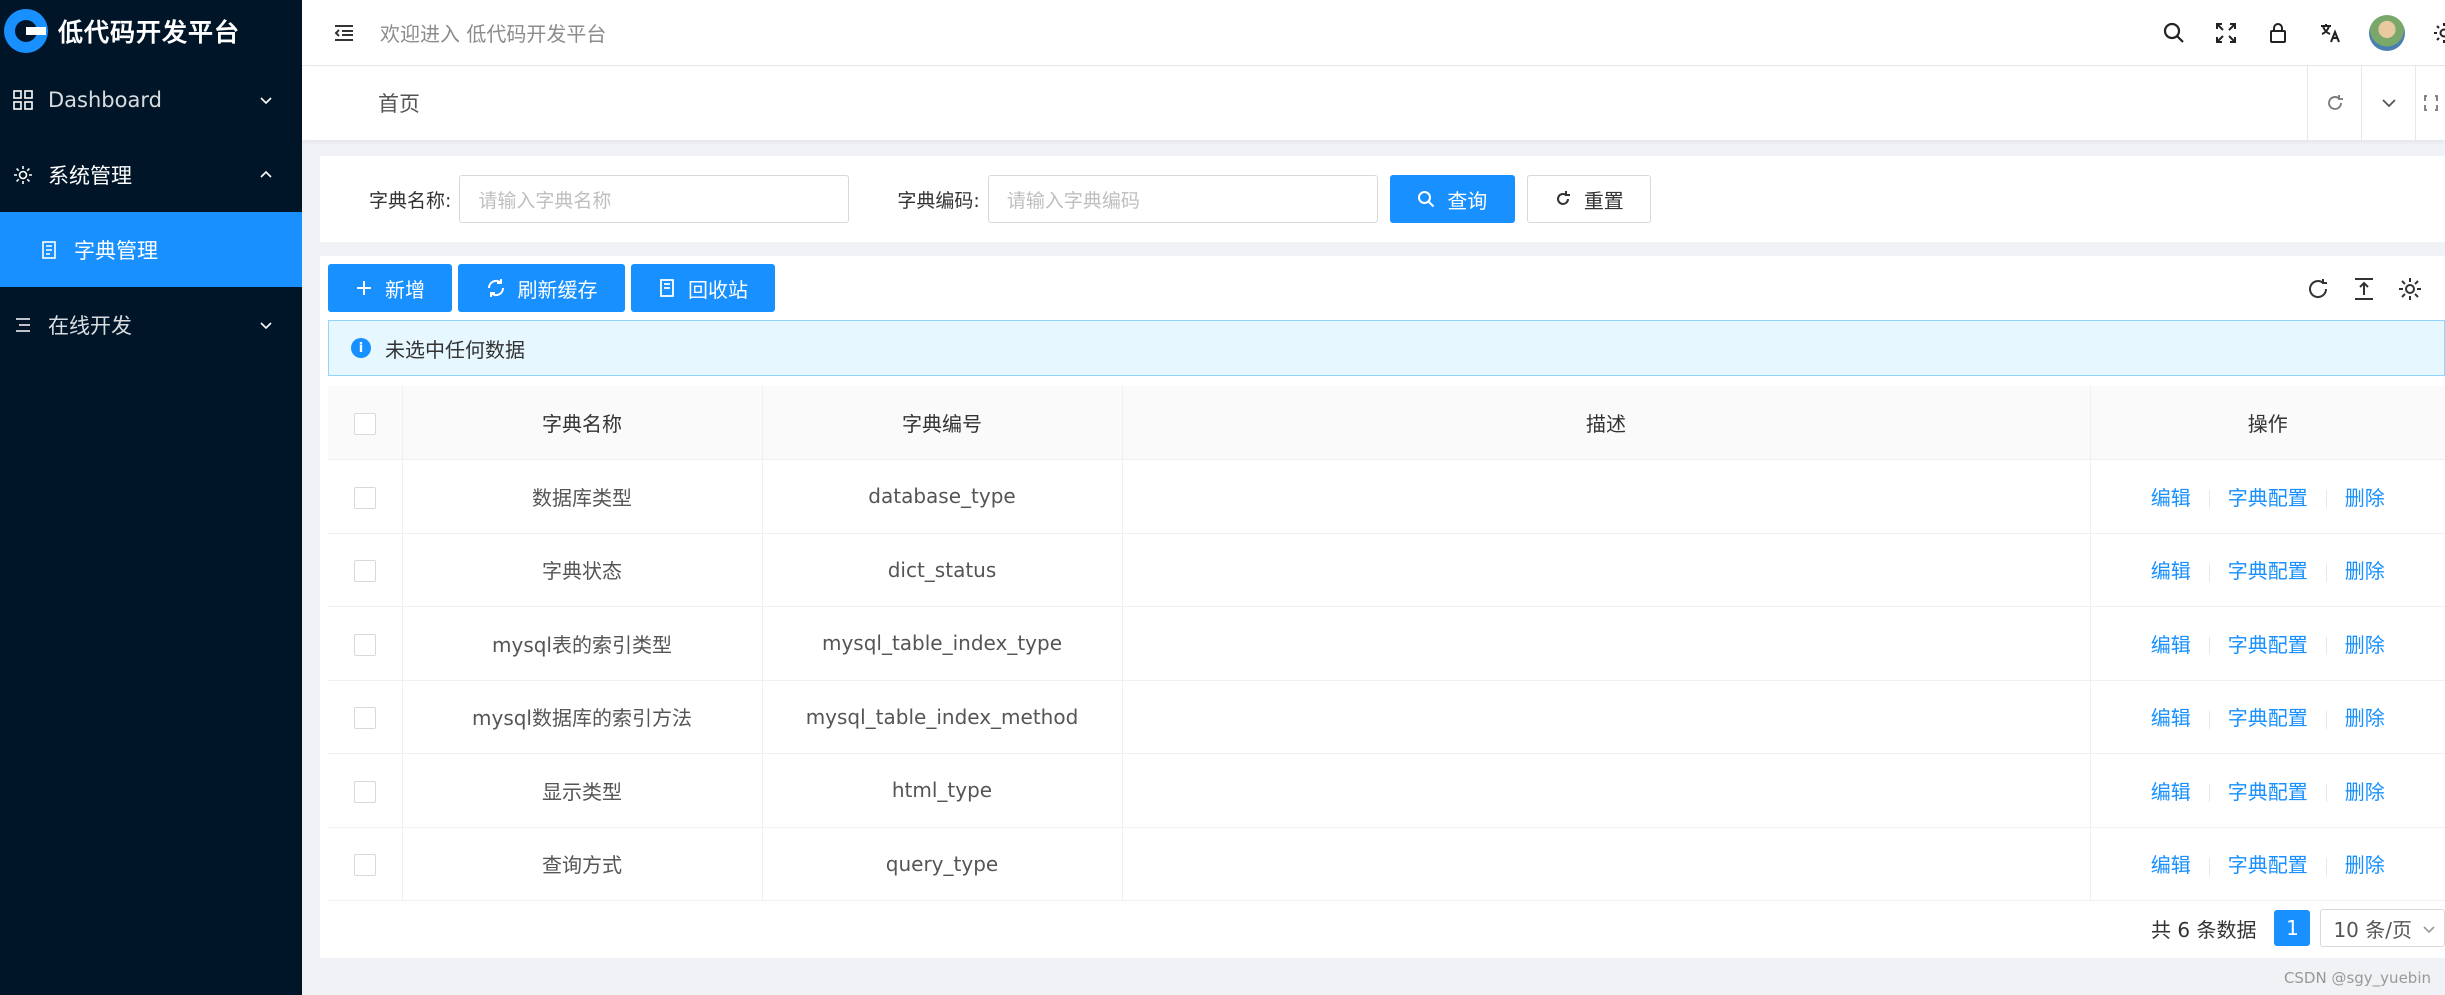 This screenshot has height=995, width=2445. I want to click on setting-icon, so click(2410, 289).